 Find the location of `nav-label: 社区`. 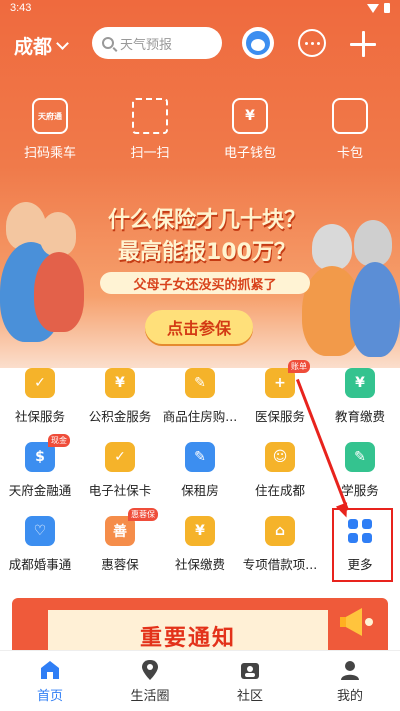

nav-label: 社区 is located at coordinates (249, 696).